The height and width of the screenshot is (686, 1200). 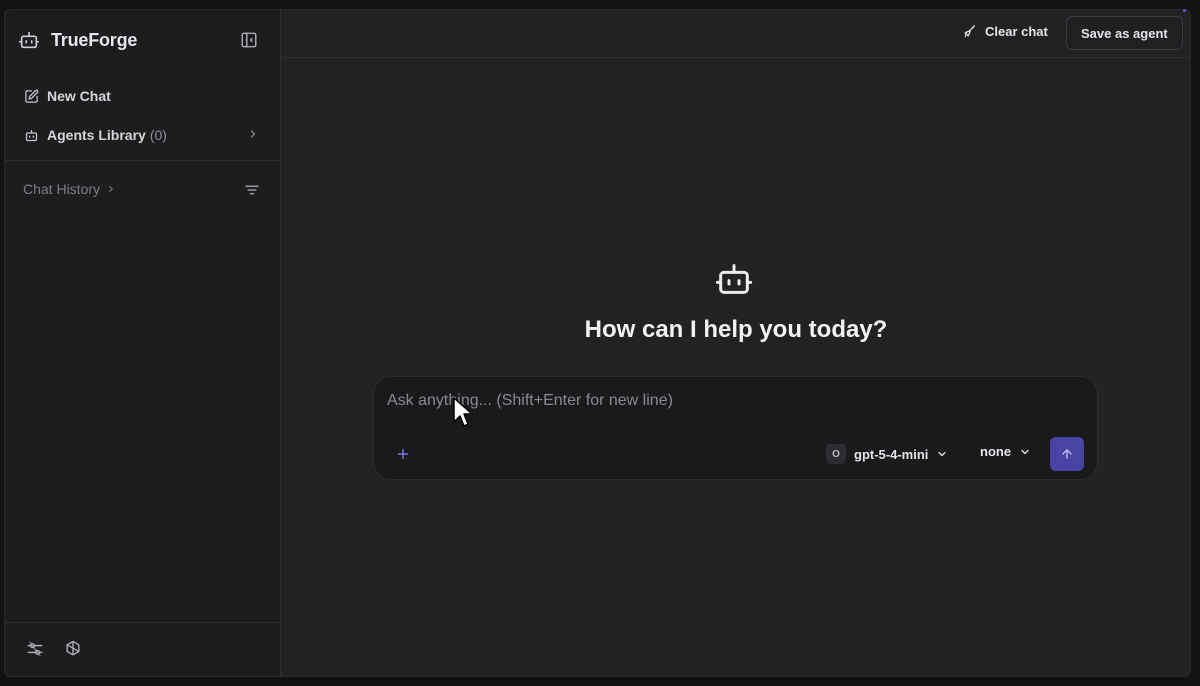 I want to click on model-selector: O gpt-5-4-mini, so click(x=887, y=454).